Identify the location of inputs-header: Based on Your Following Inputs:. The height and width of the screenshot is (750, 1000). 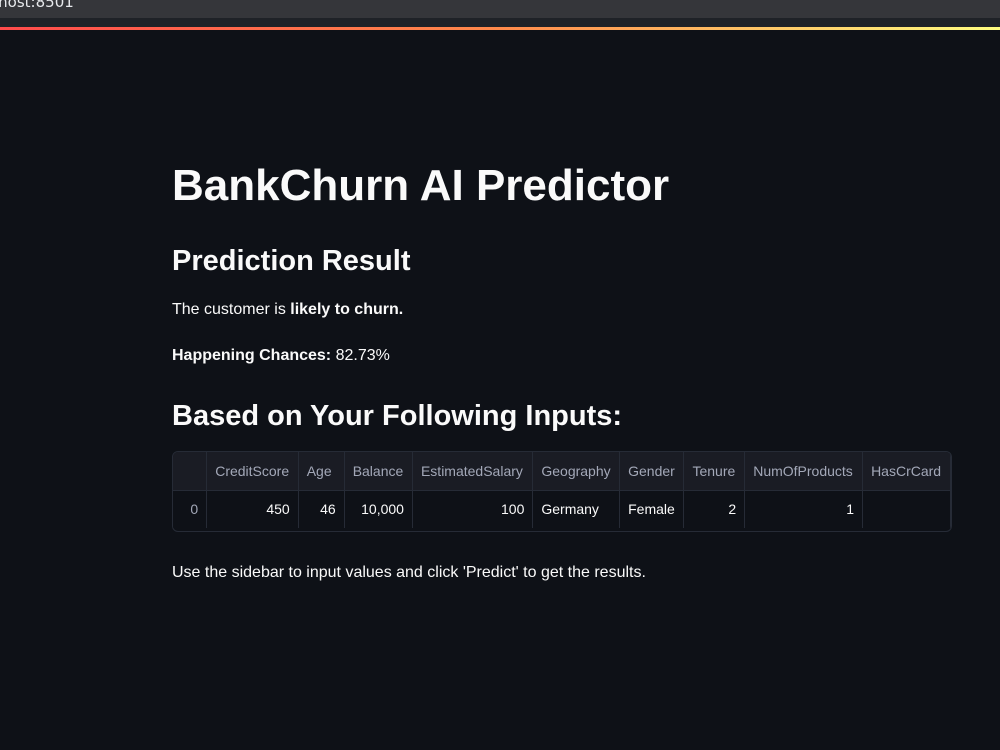
(397, 416).